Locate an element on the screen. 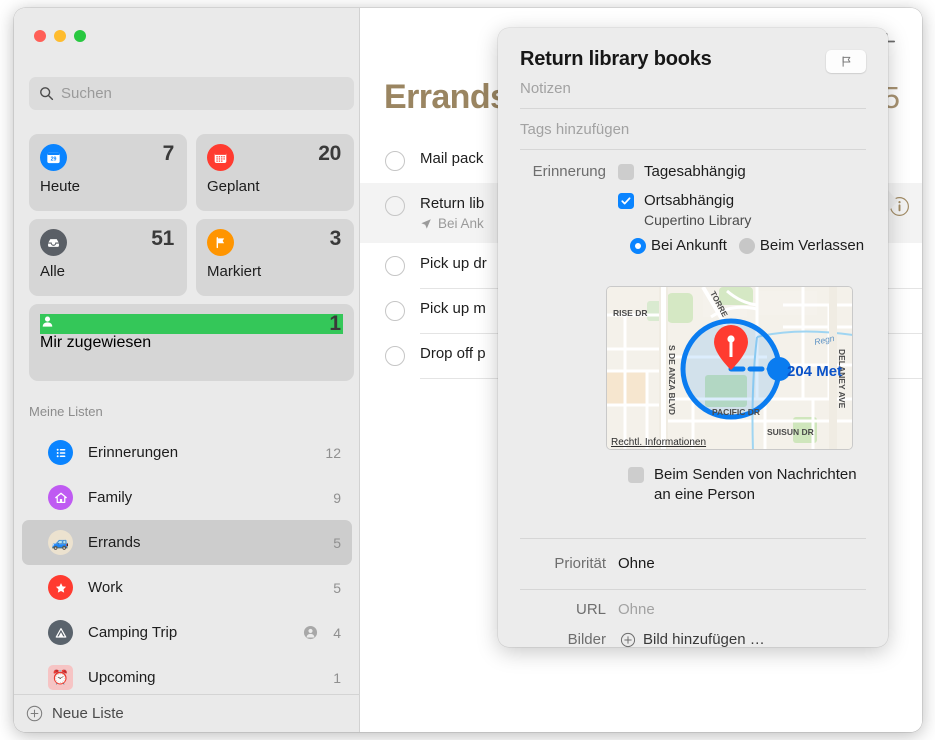 The width and height of the screenshot is (935, 740). reminder-subtitle-row: Bei Ank is located at coordinates (452, 223).